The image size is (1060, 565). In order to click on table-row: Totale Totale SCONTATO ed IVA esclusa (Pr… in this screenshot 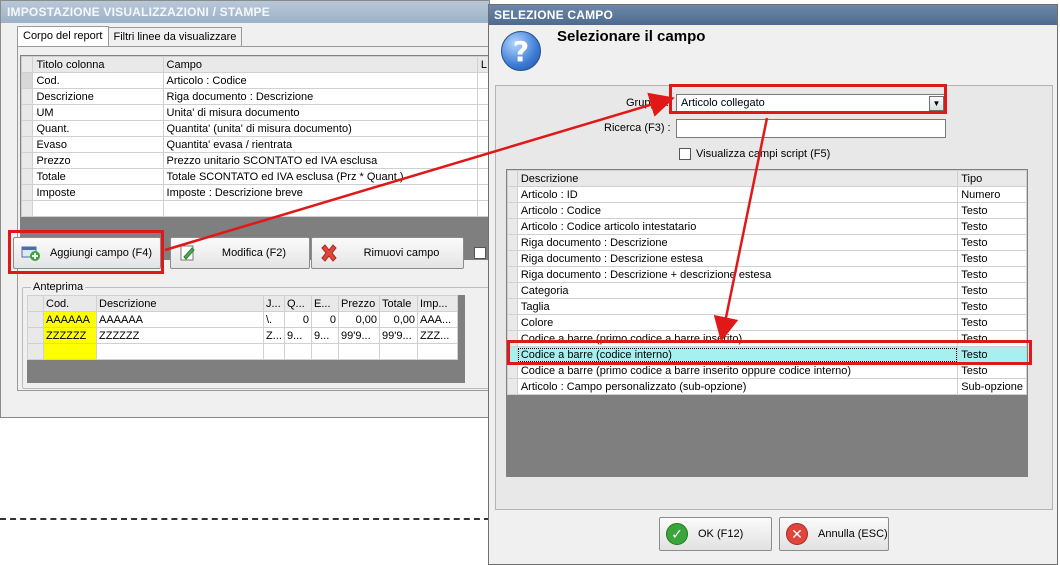, I will do `click(256, 176)`.